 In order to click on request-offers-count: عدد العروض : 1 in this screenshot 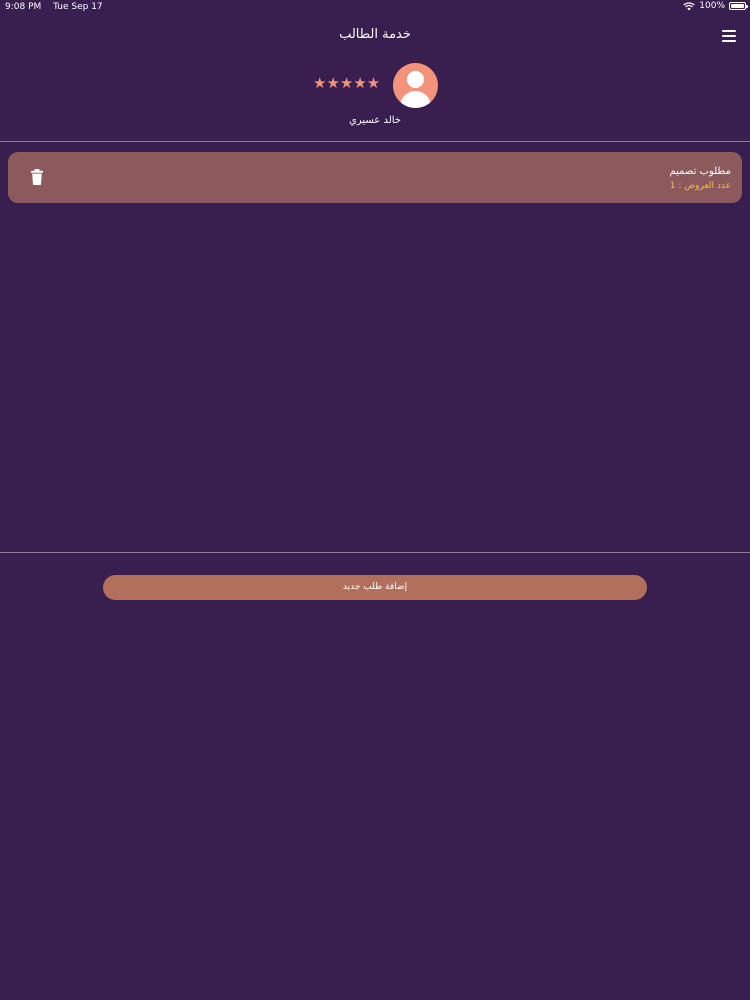, I will do `click(700, 186)`.